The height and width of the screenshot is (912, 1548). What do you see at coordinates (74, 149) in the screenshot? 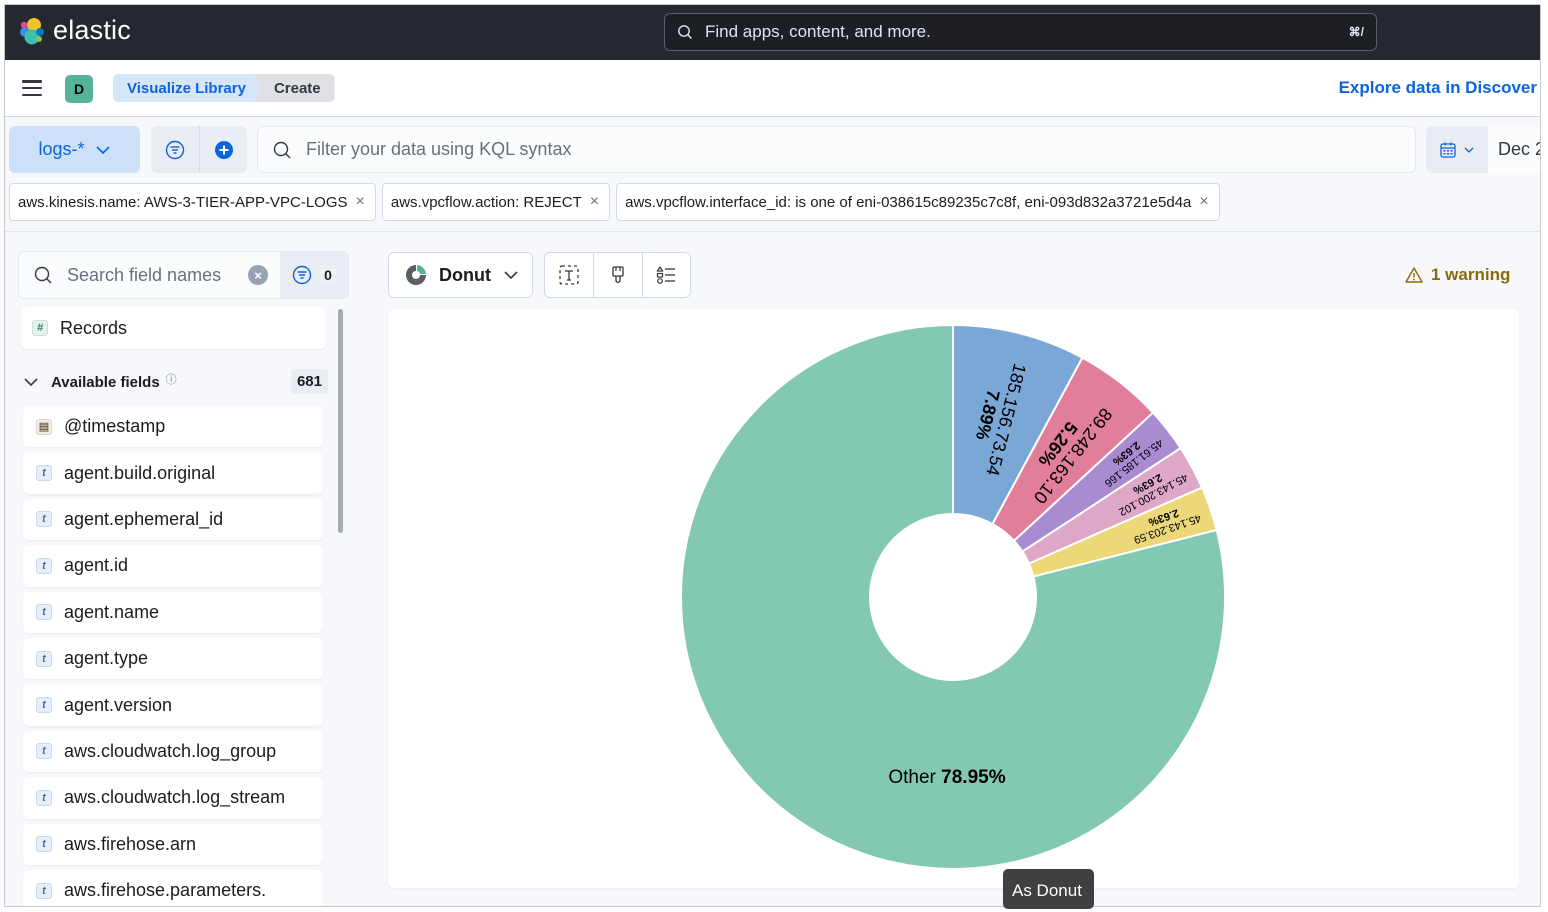
I see `data-view-picker: logs-*` at bounding box center [74, 149].